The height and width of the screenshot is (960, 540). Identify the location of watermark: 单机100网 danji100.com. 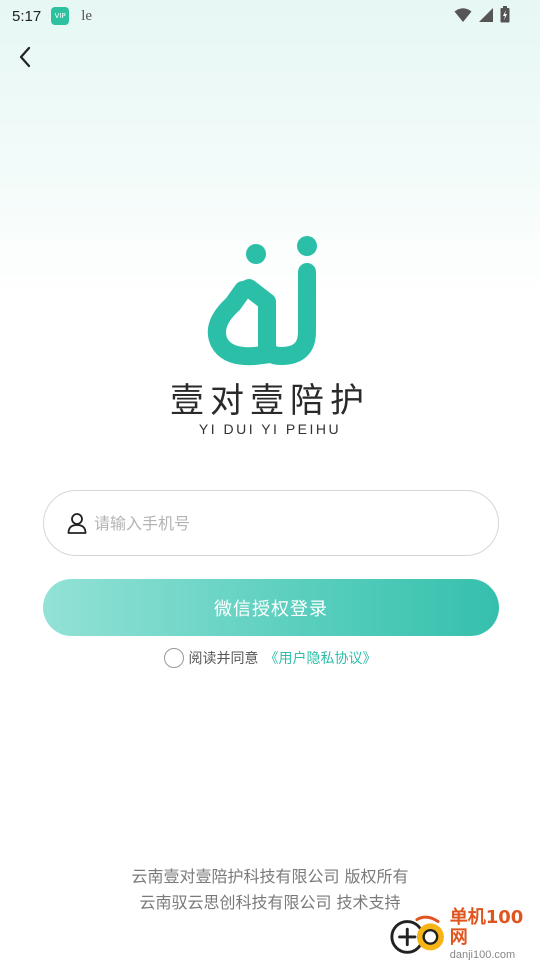
(463, 934).